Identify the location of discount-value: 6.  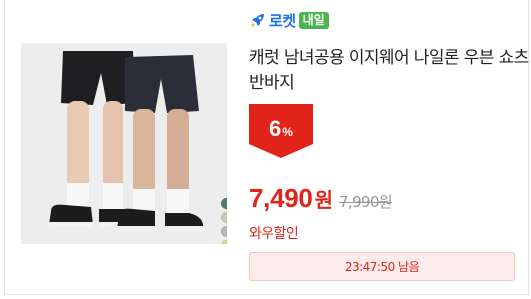
(275, 128).